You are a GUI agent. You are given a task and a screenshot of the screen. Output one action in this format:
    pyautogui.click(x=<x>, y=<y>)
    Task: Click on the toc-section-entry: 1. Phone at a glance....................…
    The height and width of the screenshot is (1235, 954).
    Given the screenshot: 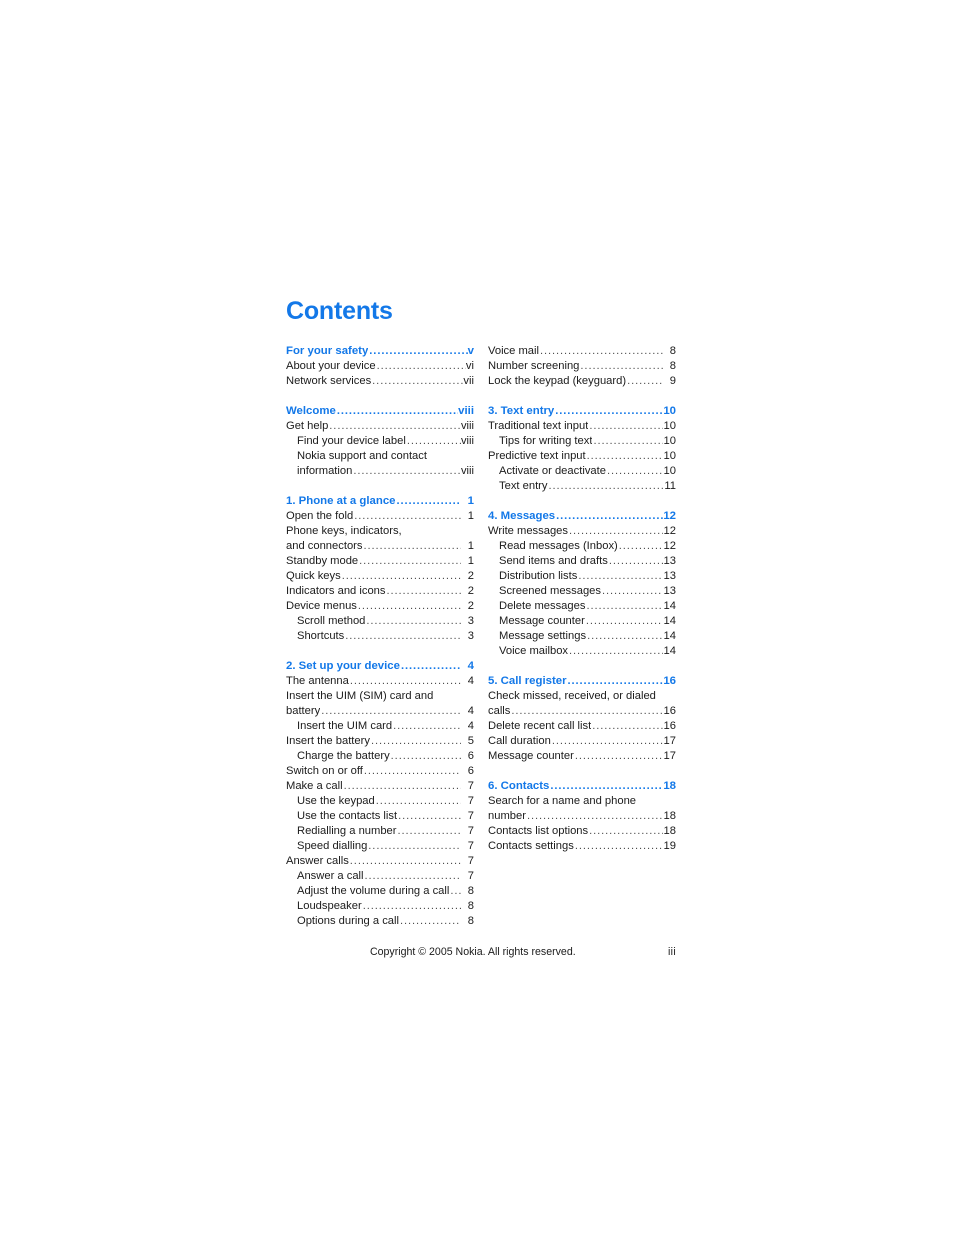 What is the action you would take?
    pyautogui.click(x=380, y=501)
    